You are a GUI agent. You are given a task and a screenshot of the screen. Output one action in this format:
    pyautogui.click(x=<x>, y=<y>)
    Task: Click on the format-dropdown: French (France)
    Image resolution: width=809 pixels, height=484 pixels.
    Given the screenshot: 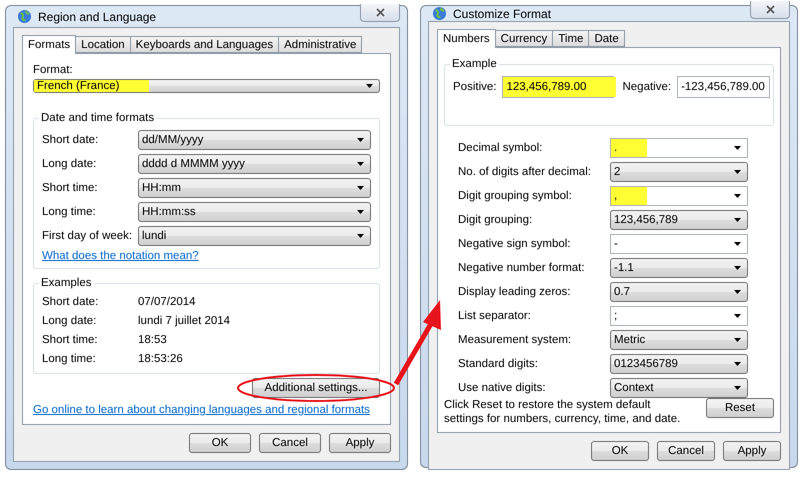 What is the action you would take?
    pyautogui.click(x=206, y=86)
    